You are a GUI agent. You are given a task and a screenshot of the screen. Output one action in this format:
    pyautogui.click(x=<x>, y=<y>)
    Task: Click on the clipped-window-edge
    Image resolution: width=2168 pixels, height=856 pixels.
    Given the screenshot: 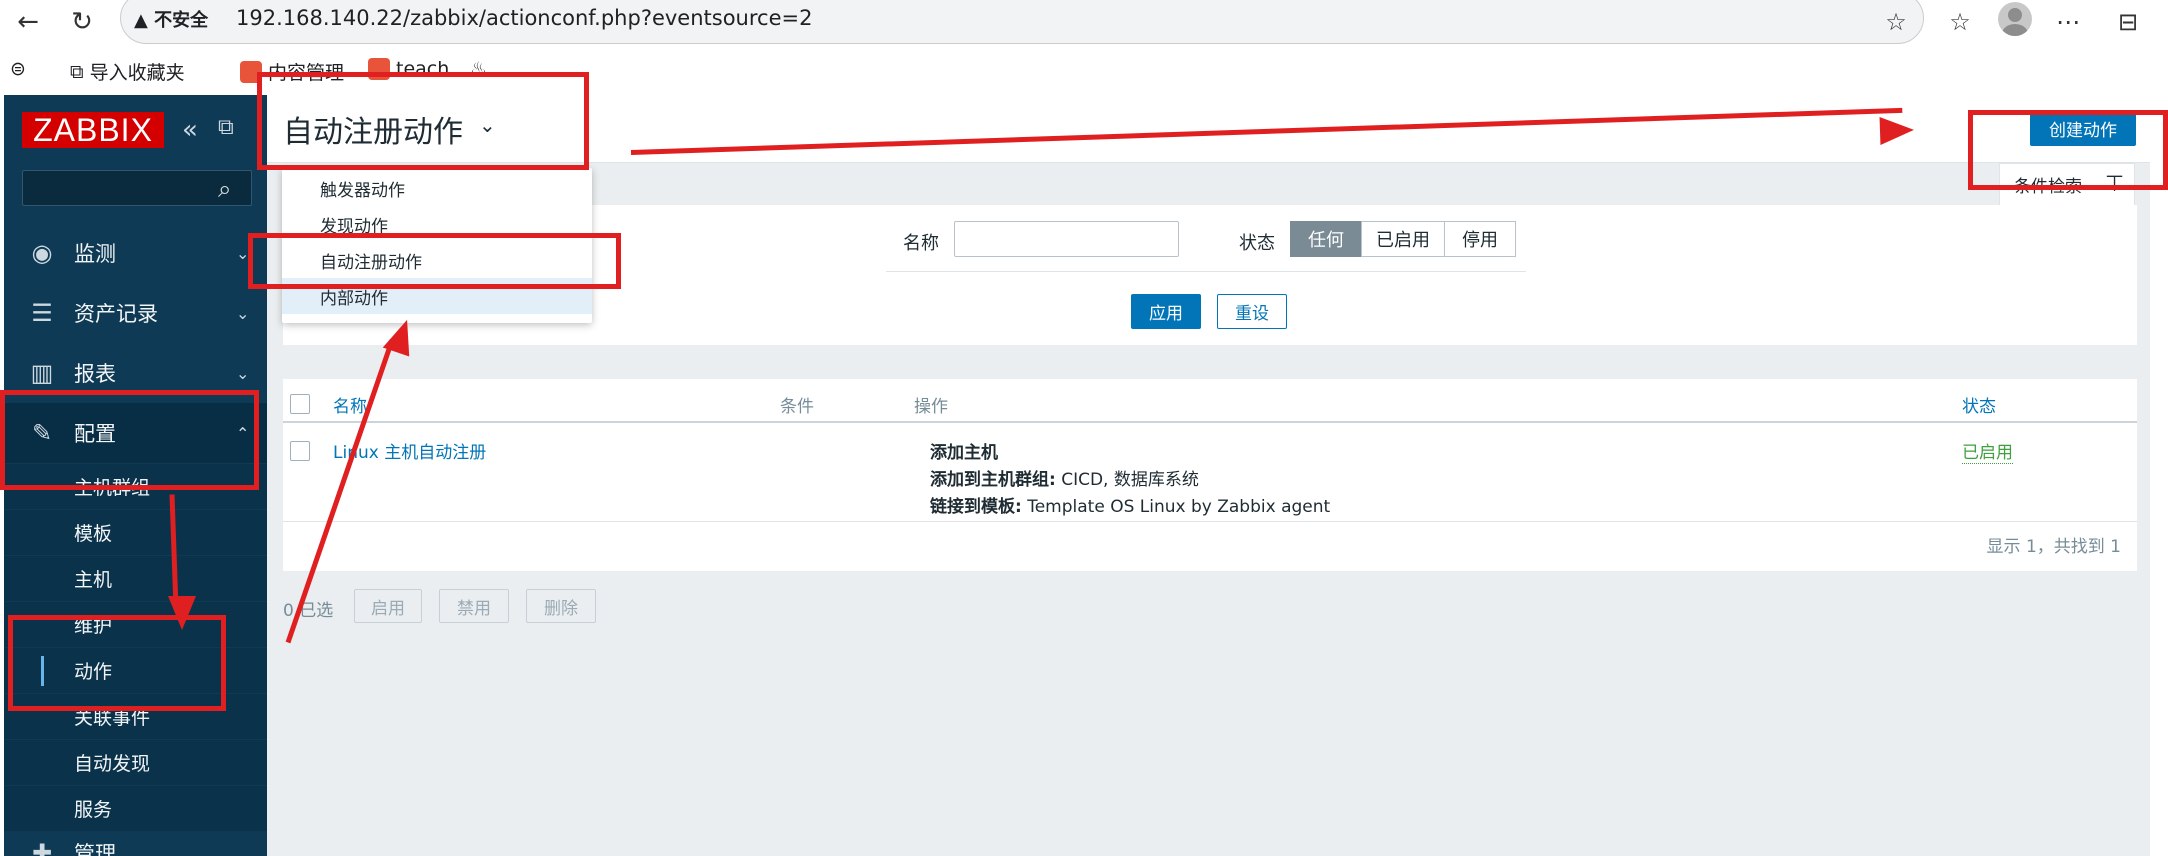 What is the action you would take?
    pyautogui.click(x=2159, y=475)
    